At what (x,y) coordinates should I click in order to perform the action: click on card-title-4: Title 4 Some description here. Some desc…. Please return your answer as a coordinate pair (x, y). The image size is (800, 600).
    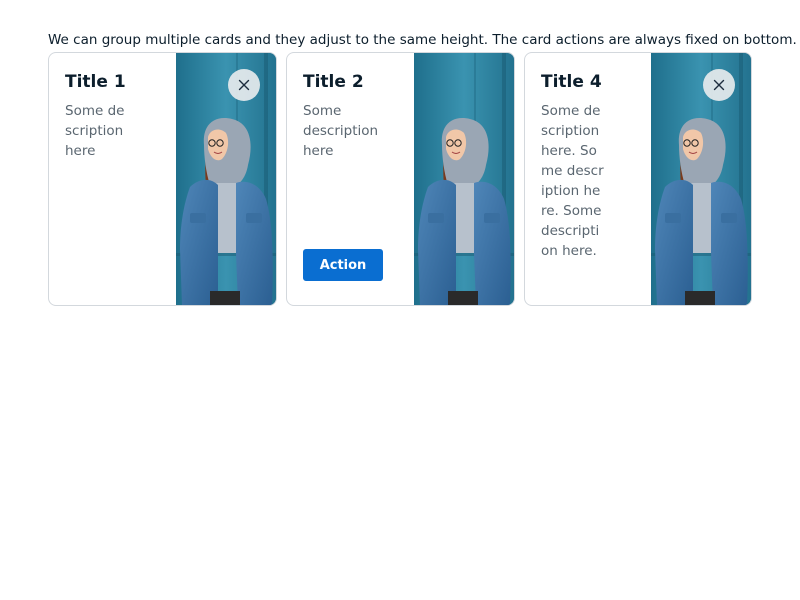
    Looking at the image, I should click on (638, 179).